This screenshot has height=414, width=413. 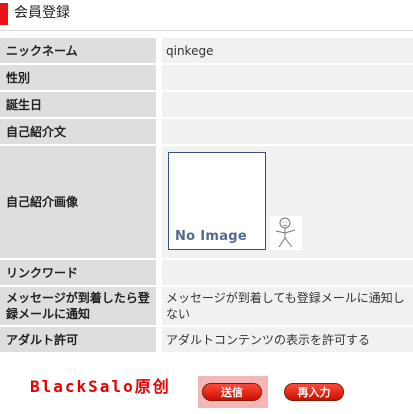 What do you see at coordinates (81, 273) in the screenshot?
I see `link-word-label: リンクワード` at bounding box center [81, 273].